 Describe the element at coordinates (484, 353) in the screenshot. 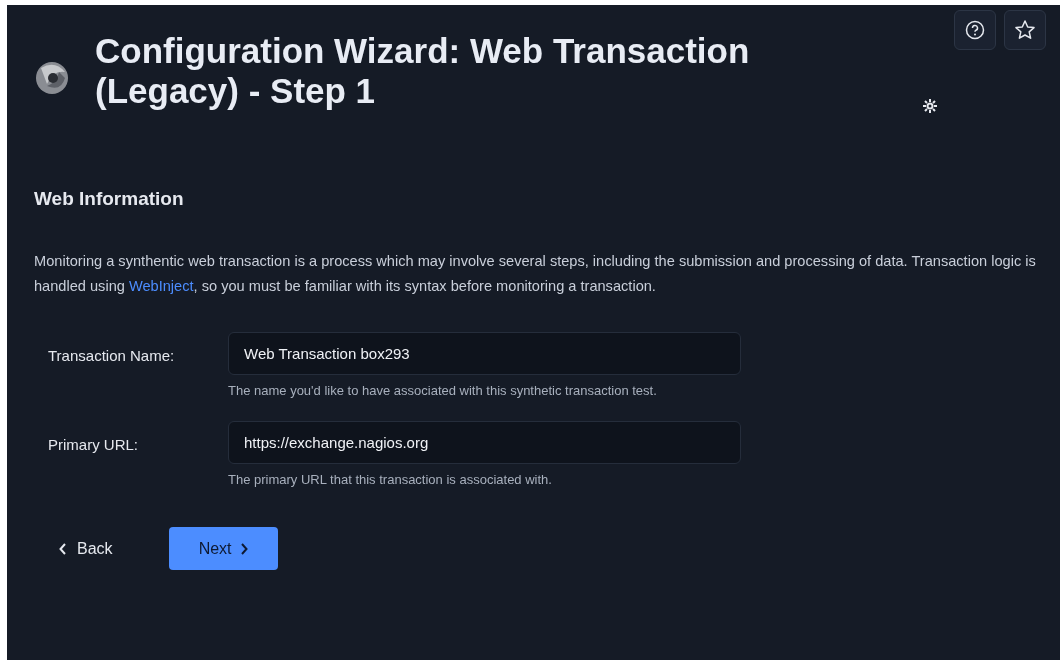

I see `input-field: Web Transaction box293` at that location.